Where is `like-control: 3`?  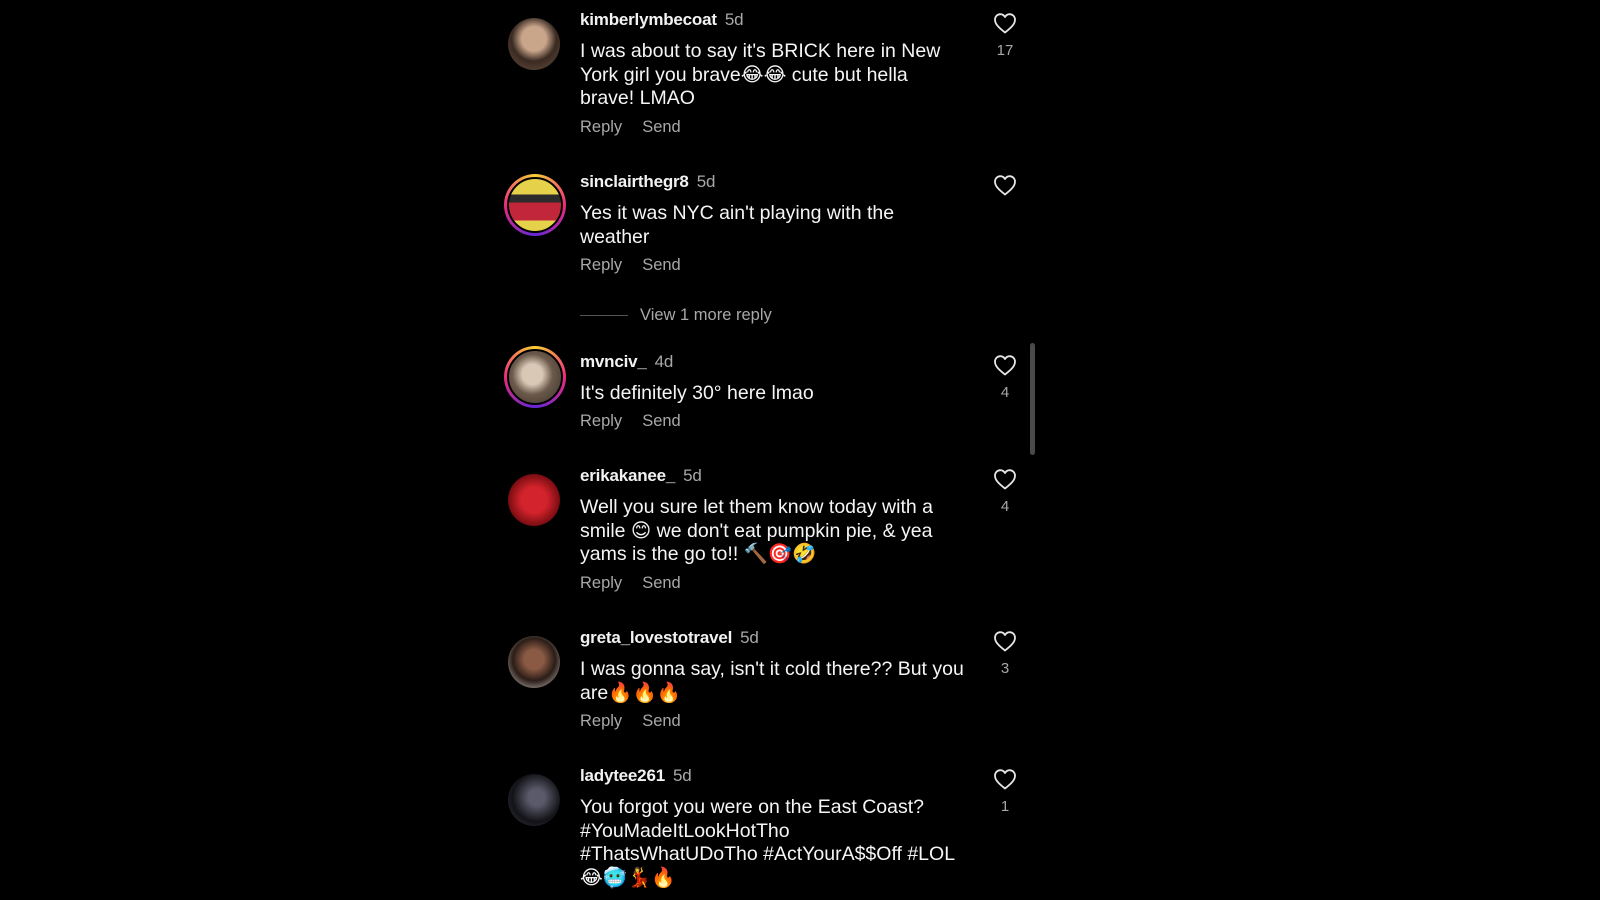 like-control: 3 is located at coordinates (1005, 654).